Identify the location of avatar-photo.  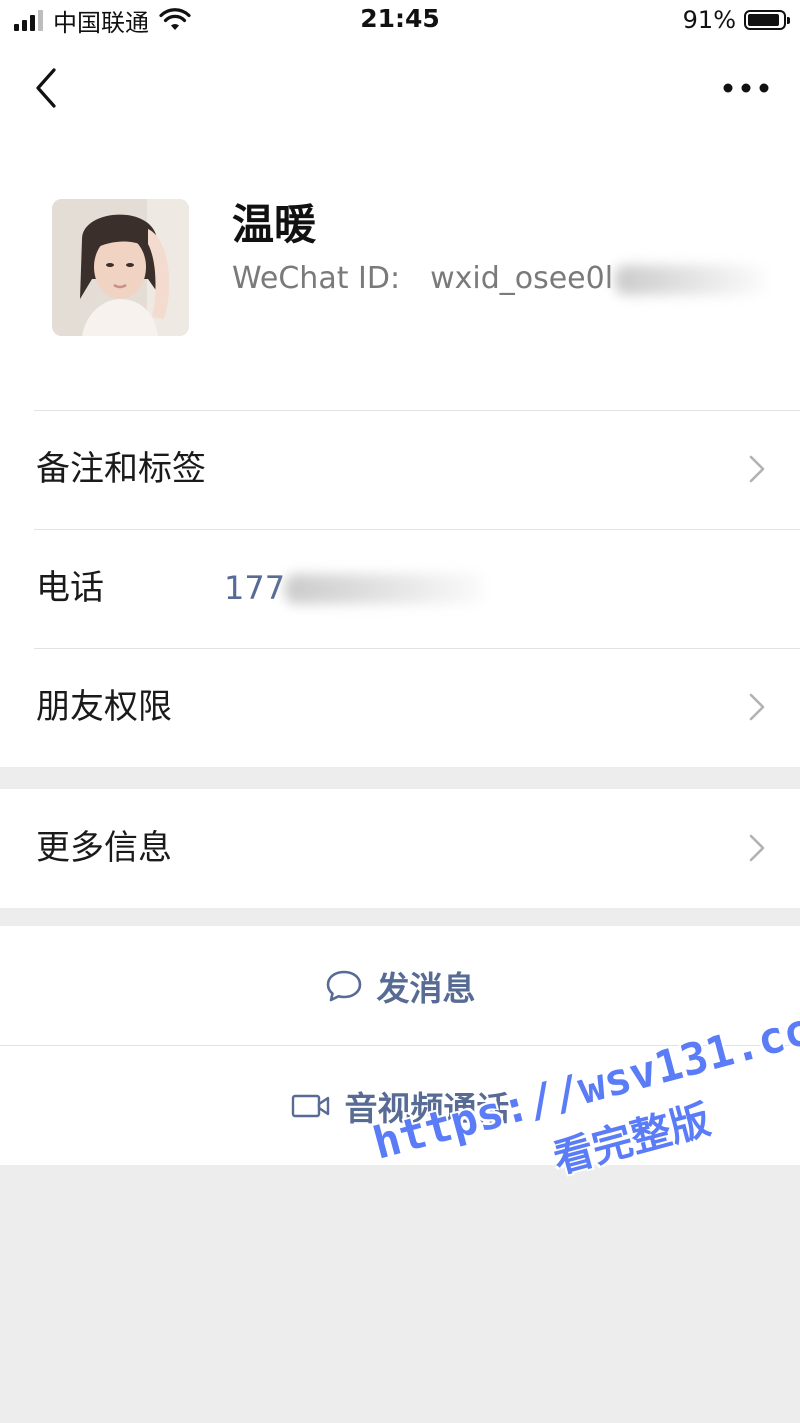
(120, 267).